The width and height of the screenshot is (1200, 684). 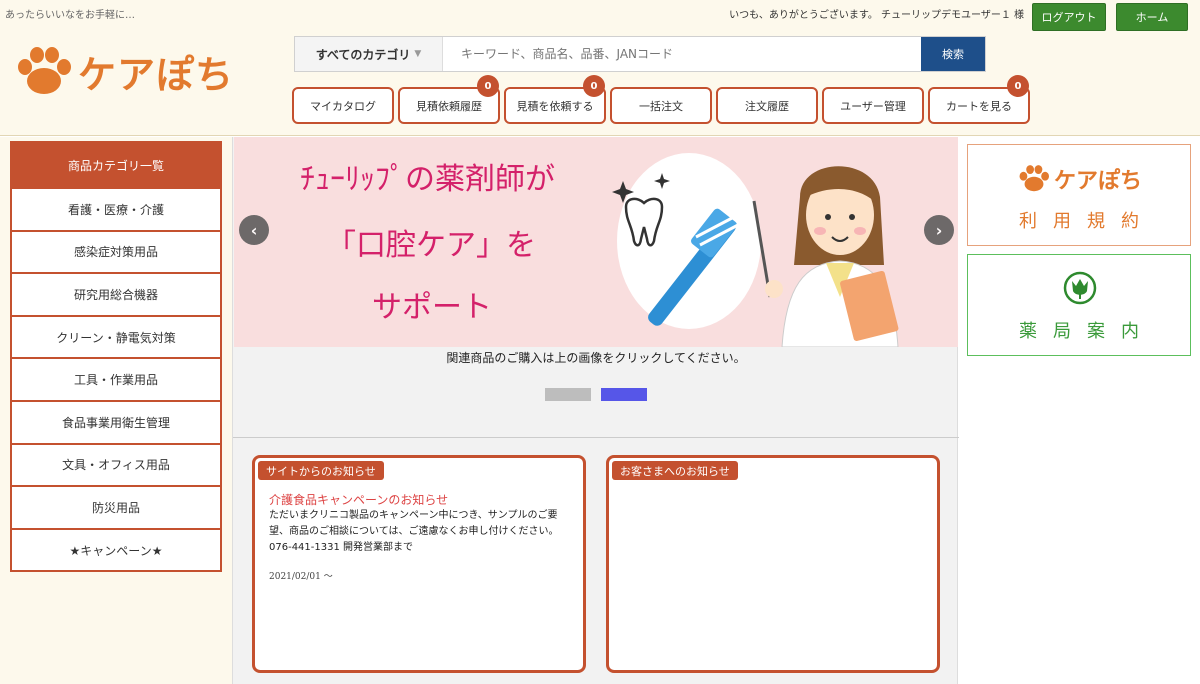 I want to click on terms-logo: ケアぽち, so click(x=1079, y=179).